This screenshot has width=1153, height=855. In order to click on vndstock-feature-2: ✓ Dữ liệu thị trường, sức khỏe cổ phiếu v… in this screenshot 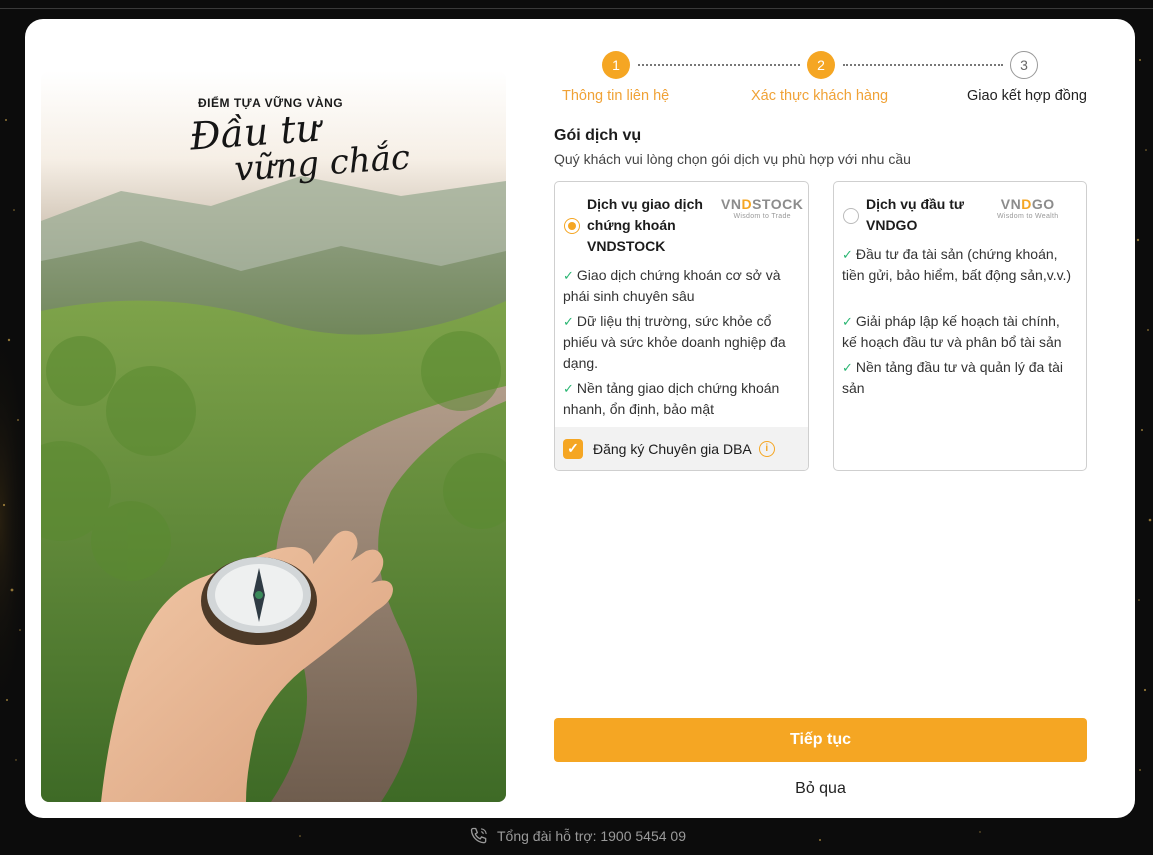, I will do `click(681, 342)`.